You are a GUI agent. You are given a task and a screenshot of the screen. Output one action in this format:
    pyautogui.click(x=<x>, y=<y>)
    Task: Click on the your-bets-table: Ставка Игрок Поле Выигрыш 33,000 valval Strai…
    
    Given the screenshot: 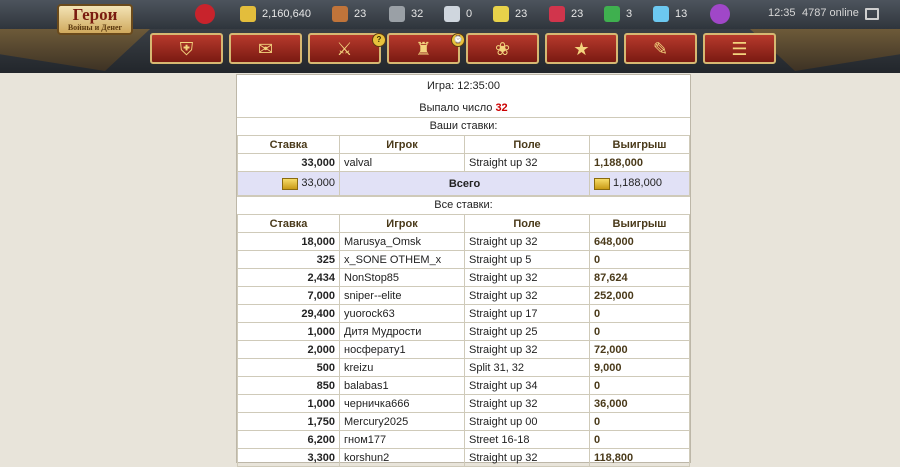 What is the action you would take?
    pyautogui.click(x=463, y=165)
    